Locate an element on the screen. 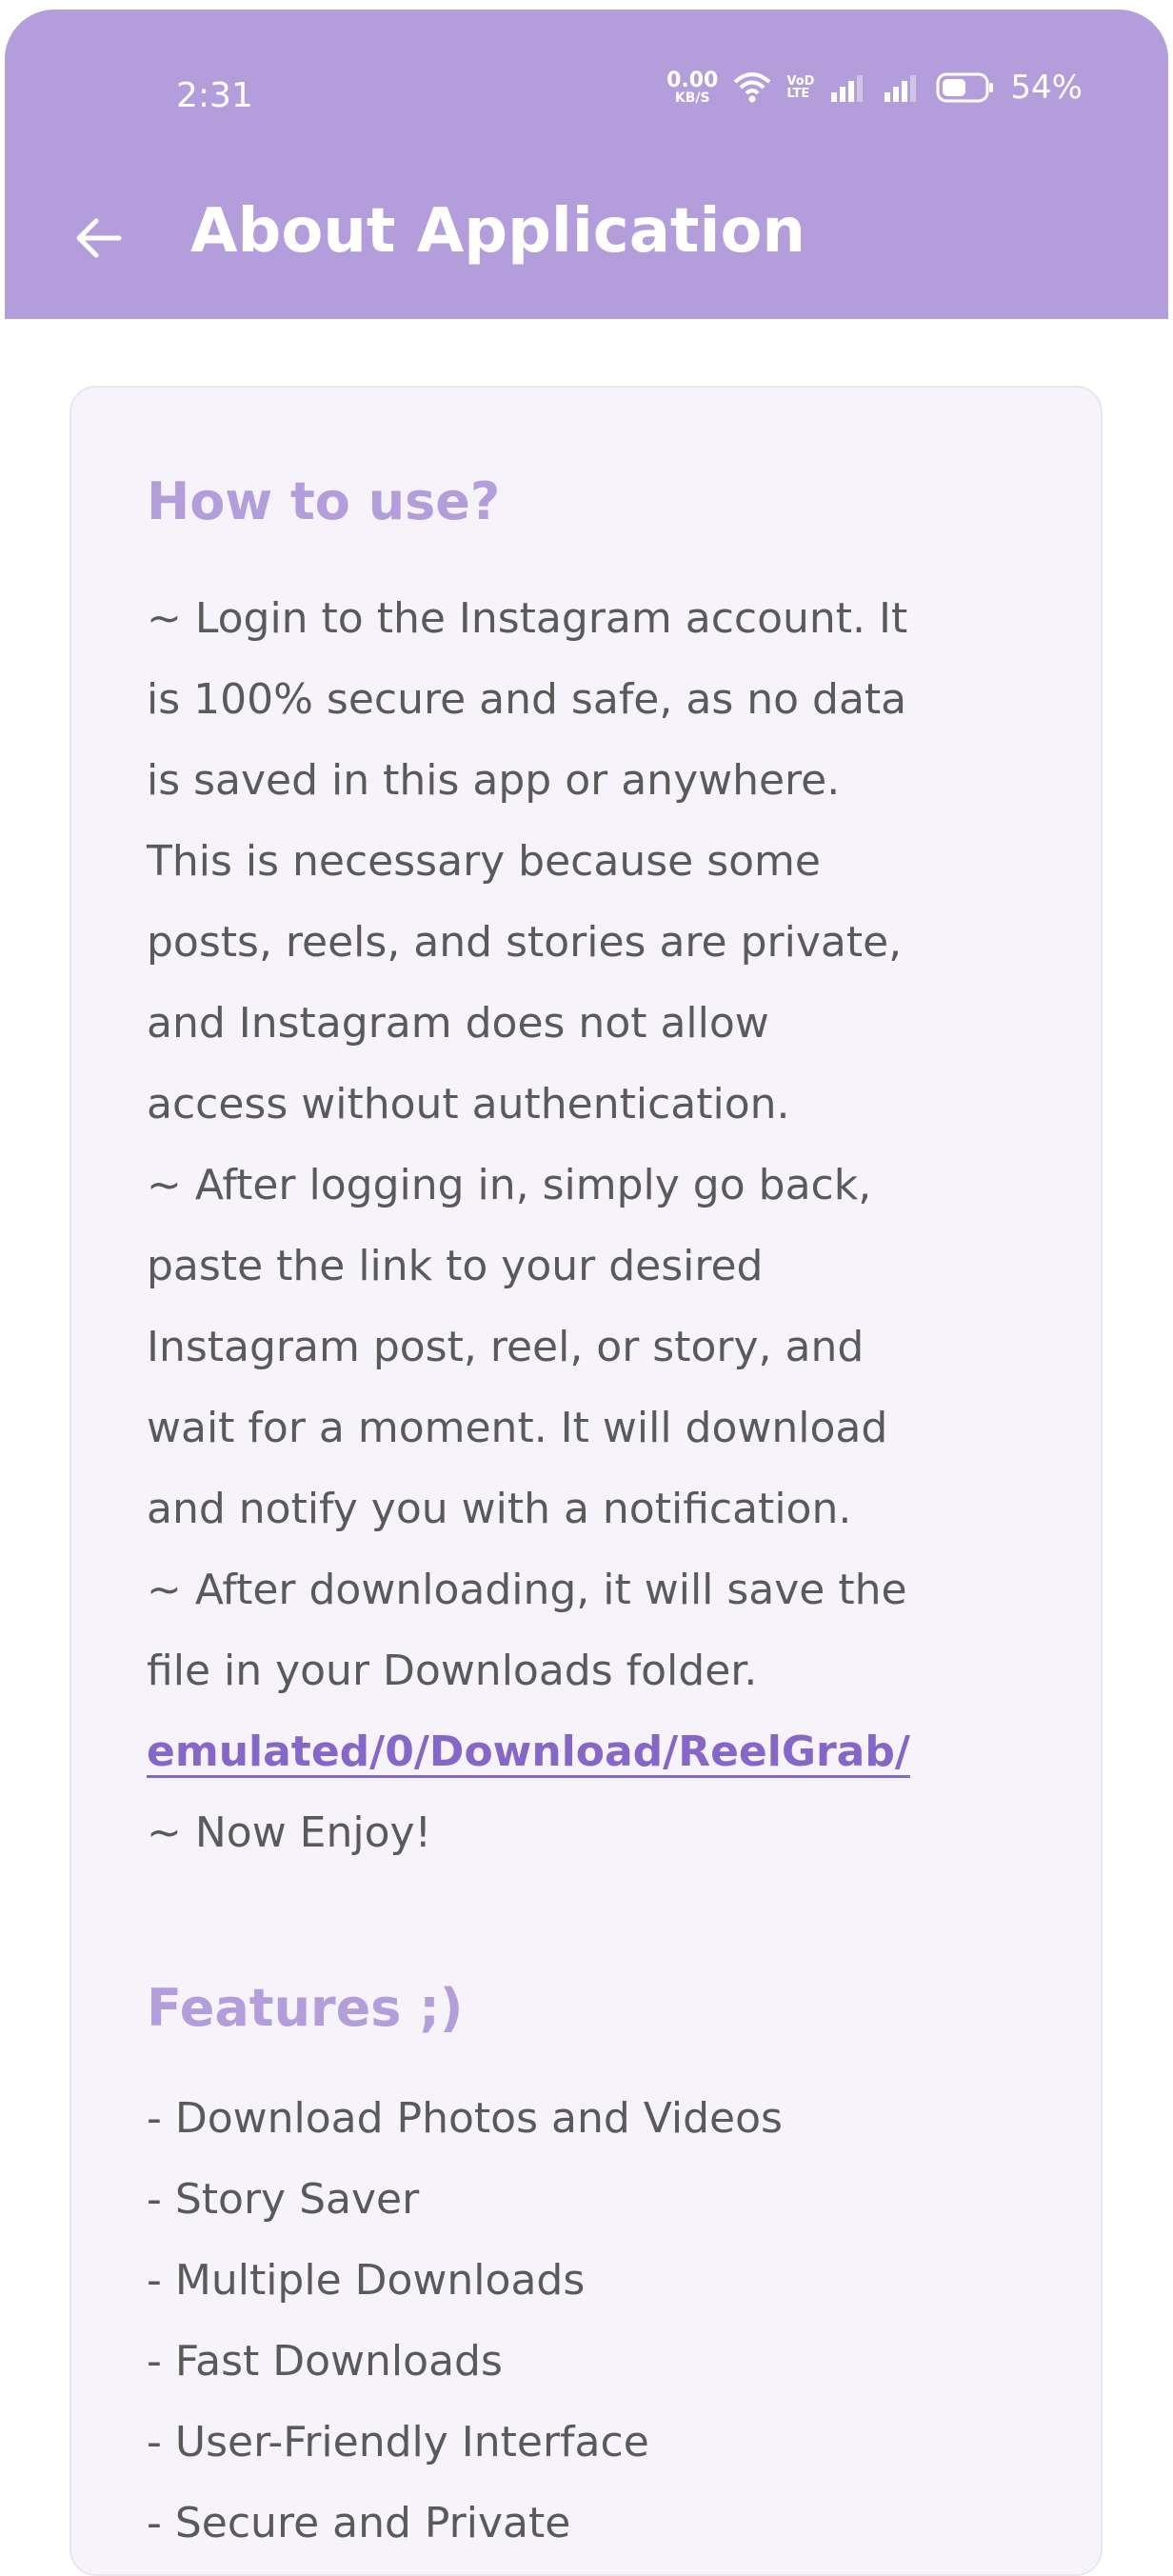 The width and height of the screenshot is (1173, 2576). how-to-use-line: file in your Downloads folder. is located at coordinates (452, 1671).